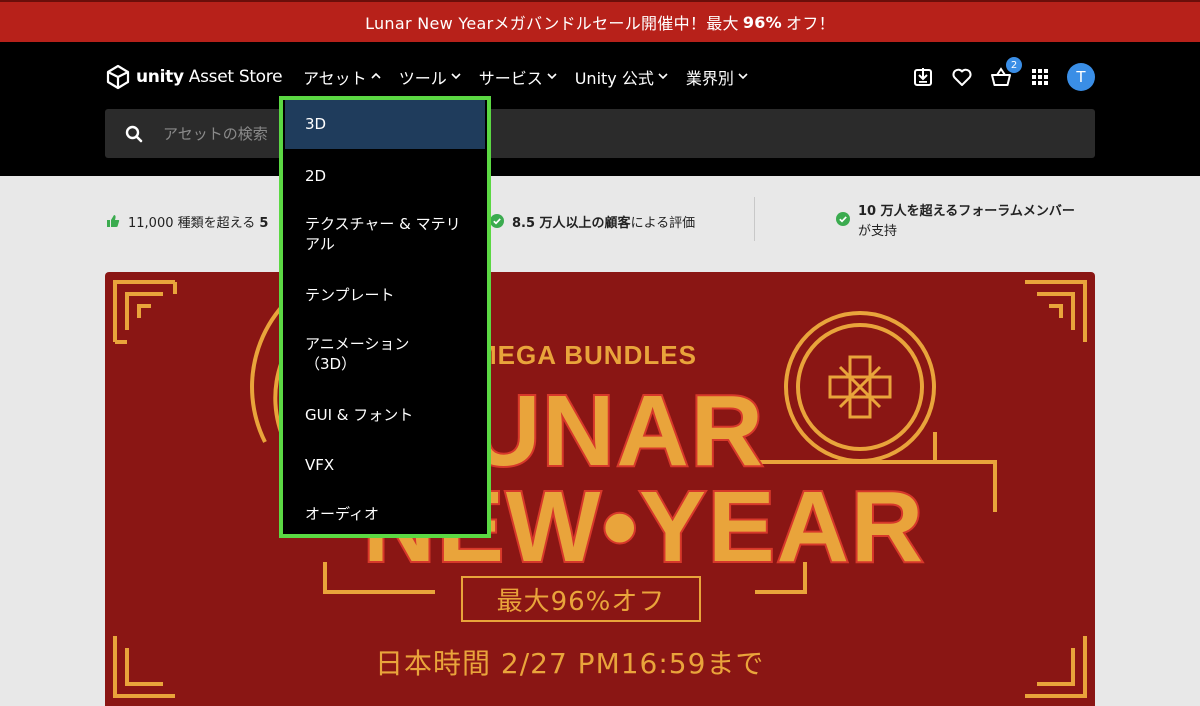  What do you see at coordinates (878, 231) in the screenshot?
I see `trust-item-forum-text: が支持` at bounding box center [878, 231].